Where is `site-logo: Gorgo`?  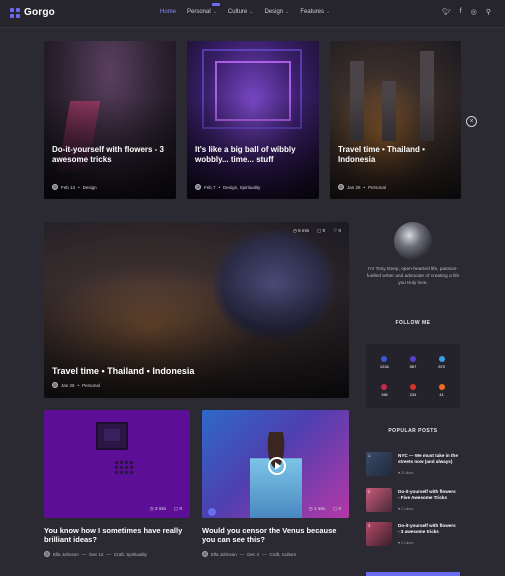 site-logo: Gorgo is located at coordinates (32, 12).